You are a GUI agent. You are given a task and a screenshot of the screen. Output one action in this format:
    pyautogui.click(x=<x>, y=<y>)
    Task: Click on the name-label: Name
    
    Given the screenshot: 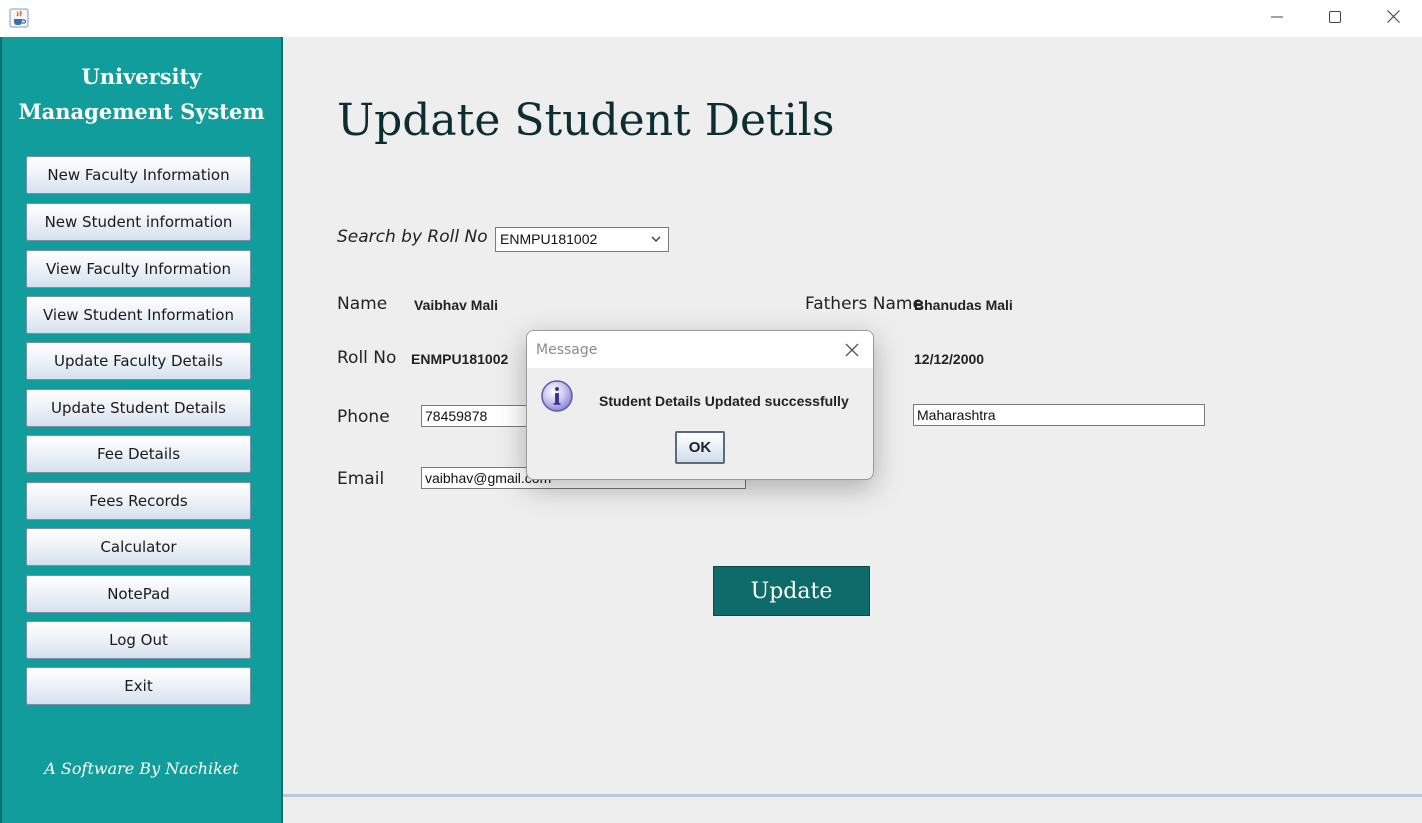 What is the action you would take?
    pyautogui.click(x=362, y=304)
    